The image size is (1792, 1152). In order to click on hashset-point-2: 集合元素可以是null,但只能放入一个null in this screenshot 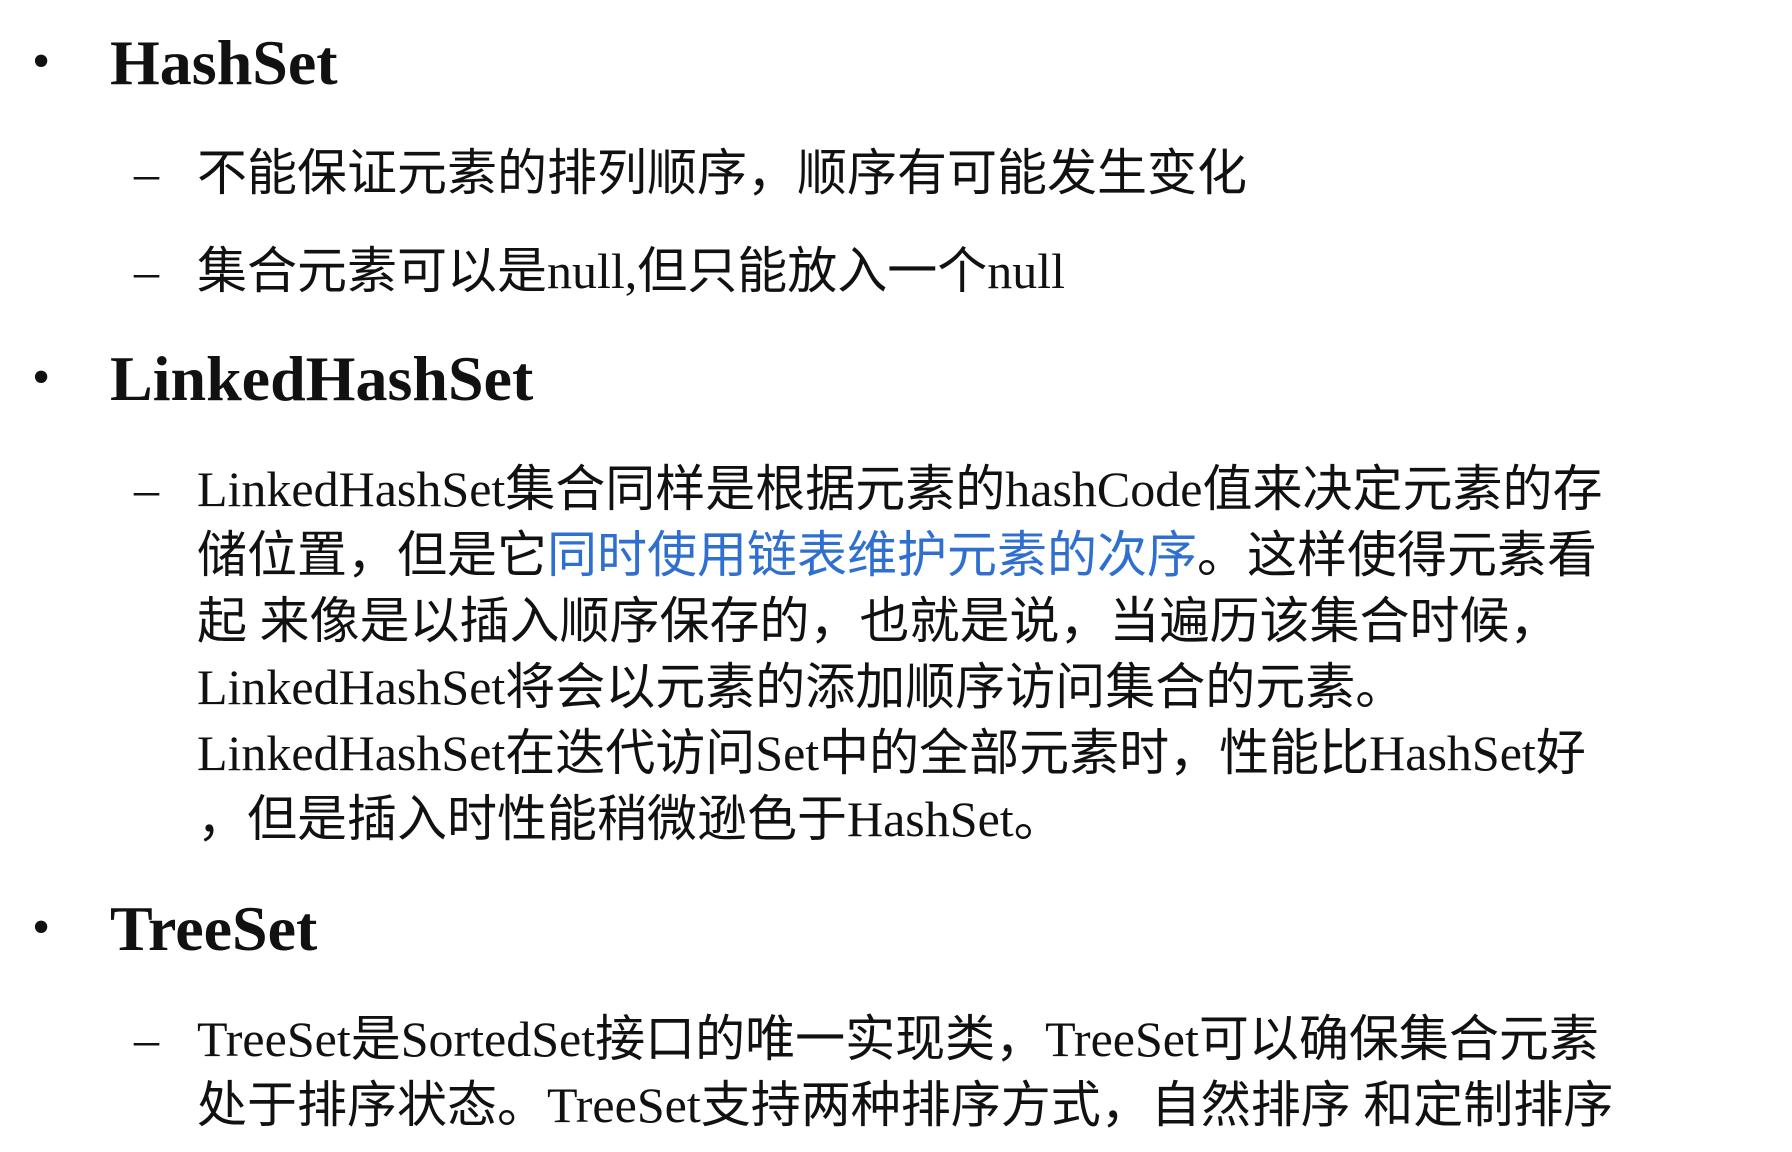, I will do `click(992, 271)`.